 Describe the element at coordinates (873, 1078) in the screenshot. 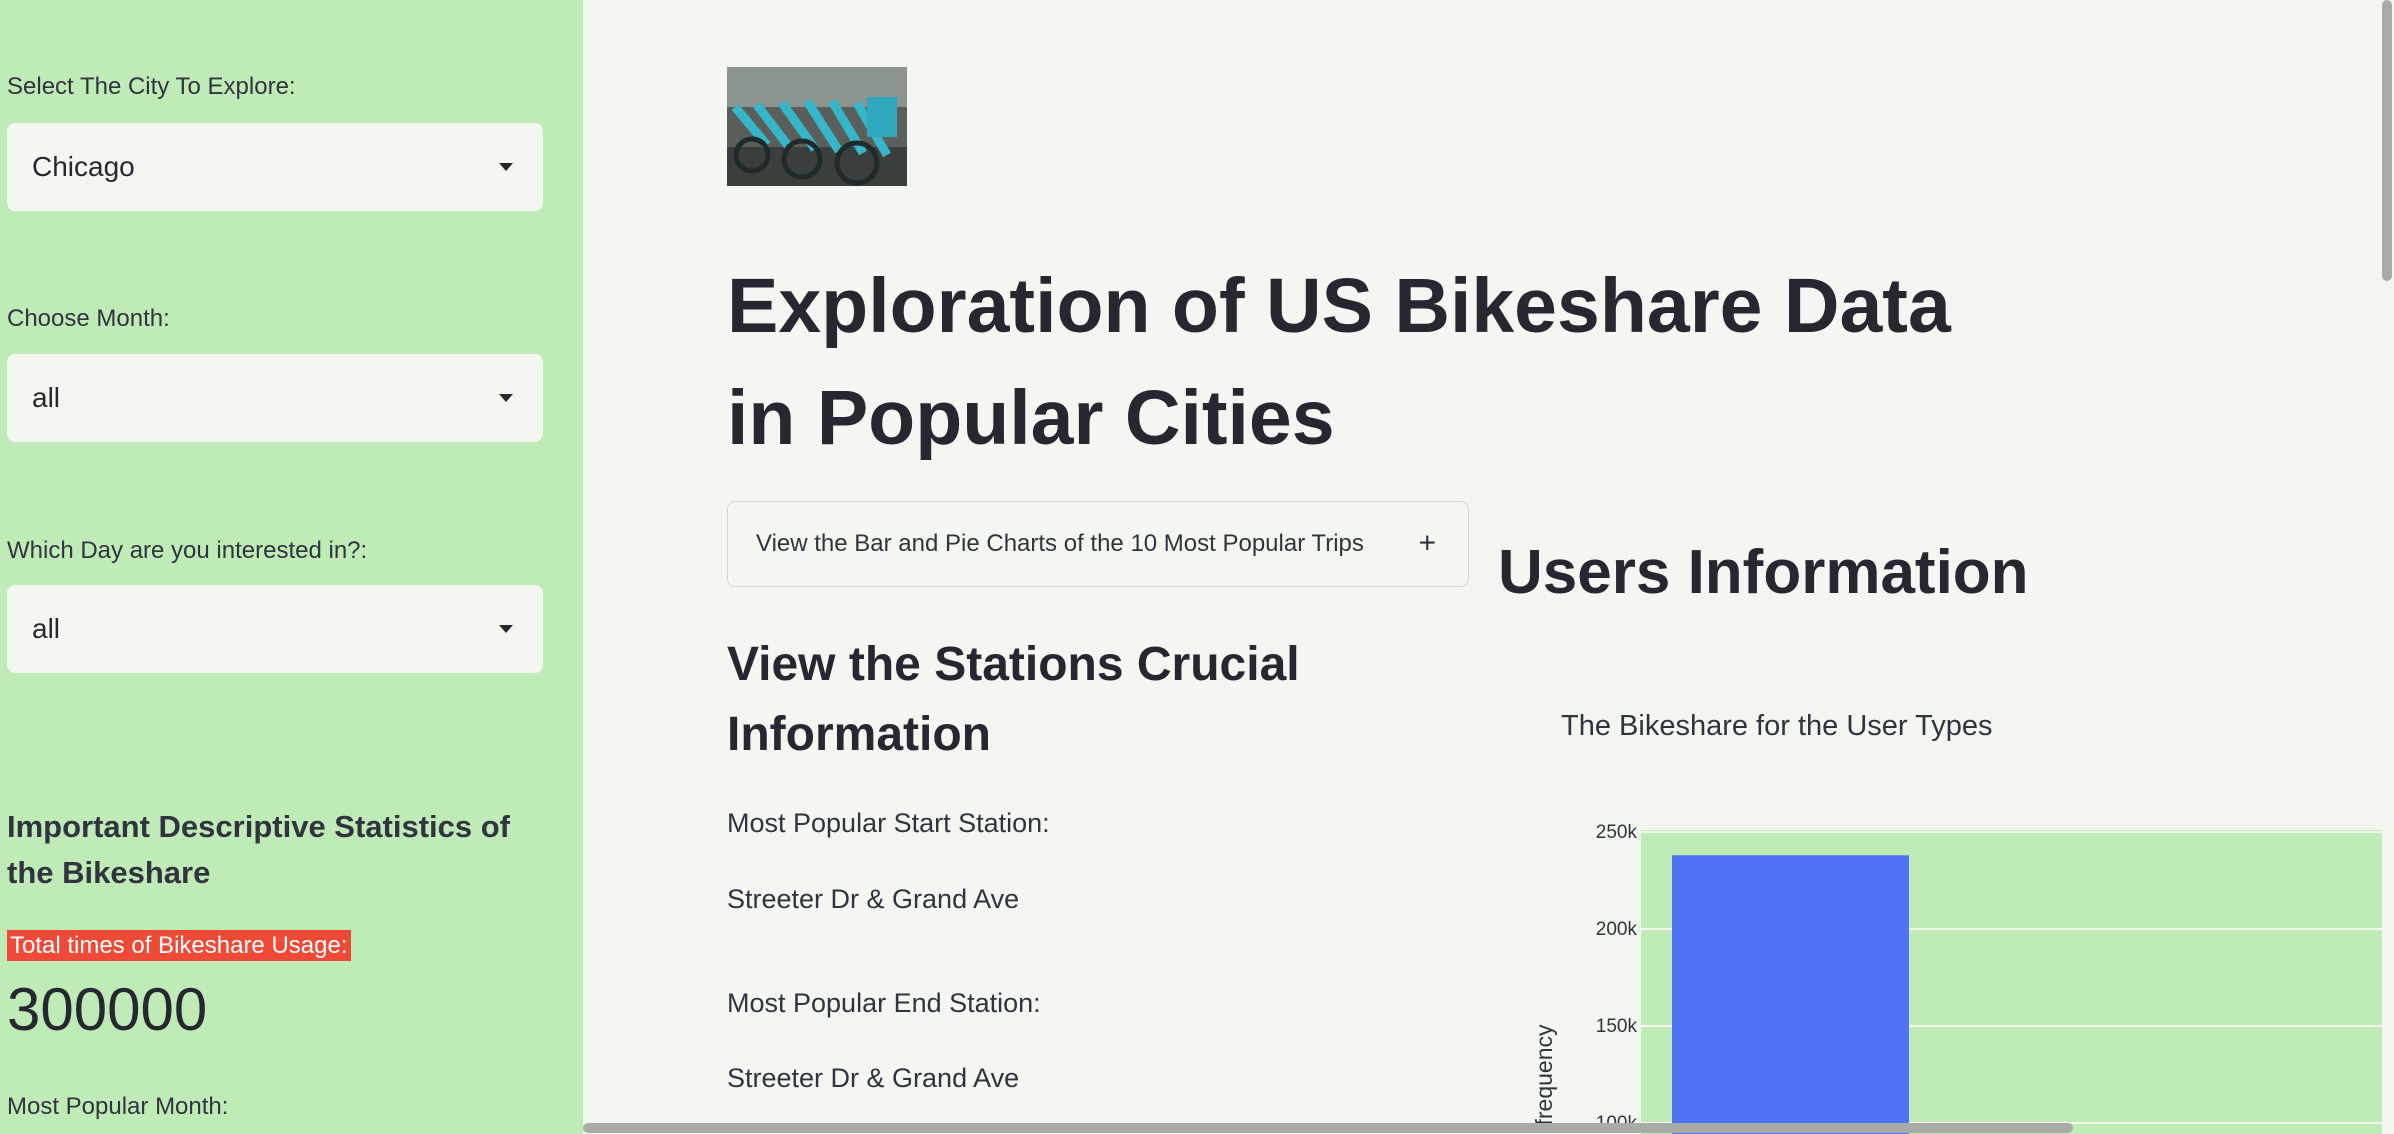

I see `end-station-value: Streeter Dr & Grand Ave` at that location.